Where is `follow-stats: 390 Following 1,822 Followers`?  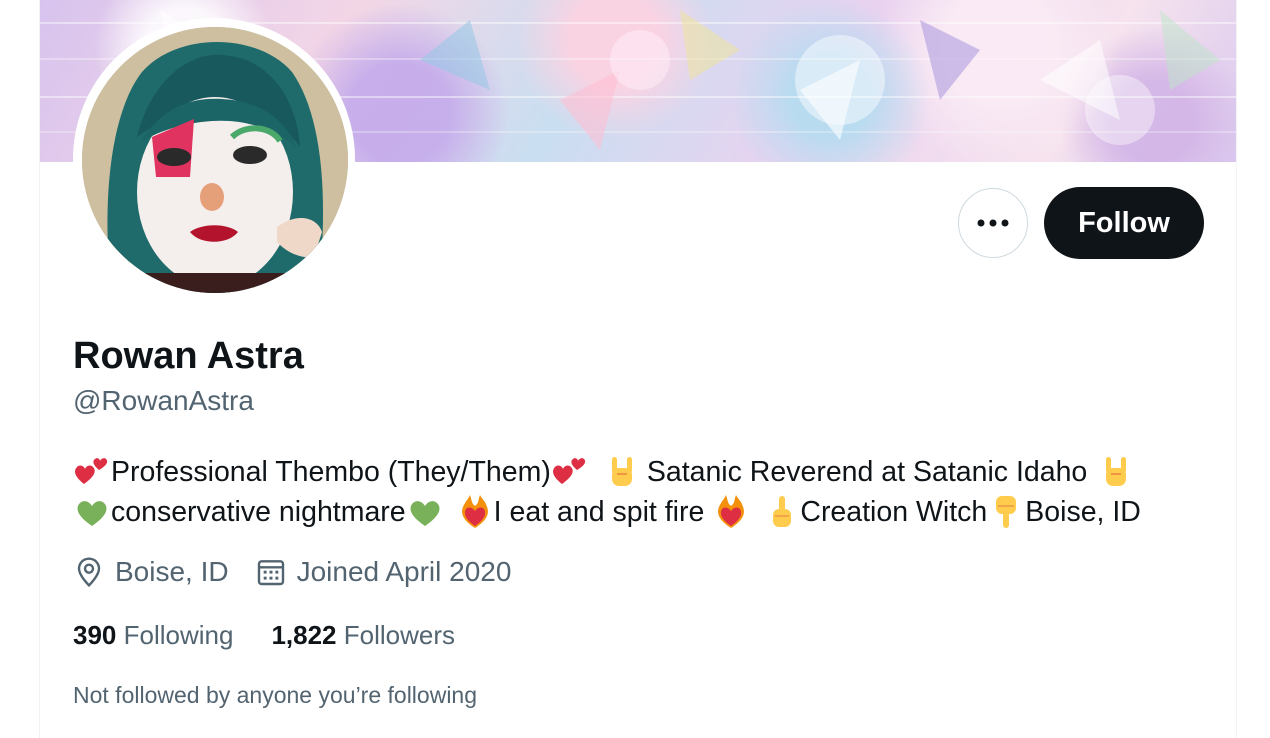 follow-stats: 390 Following 1,822 Followers is located at coordinates (283, 635).